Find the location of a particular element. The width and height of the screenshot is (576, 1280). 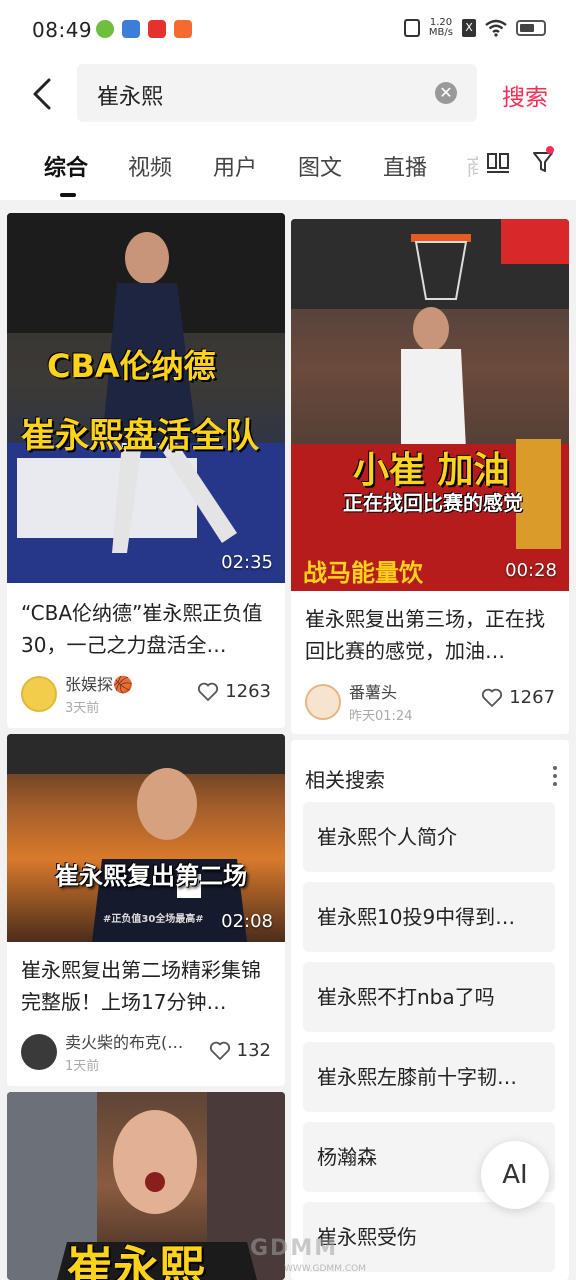

author-meta: 卖火柴的布克(… 1天前 is located at coordinates (124, 1051).